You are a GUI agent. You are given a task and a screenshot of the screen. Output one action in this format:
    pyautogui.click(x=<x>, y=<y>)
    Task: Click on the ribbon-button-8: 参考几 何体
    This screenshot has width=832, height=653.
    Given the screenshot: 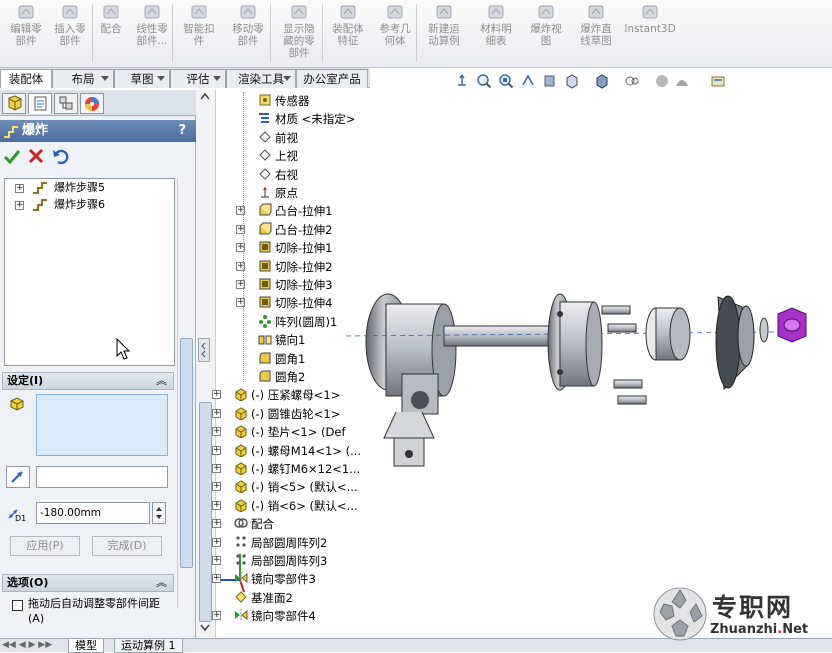 What is the action you would take?
    pyautogui.click(x=395, y=24)
    